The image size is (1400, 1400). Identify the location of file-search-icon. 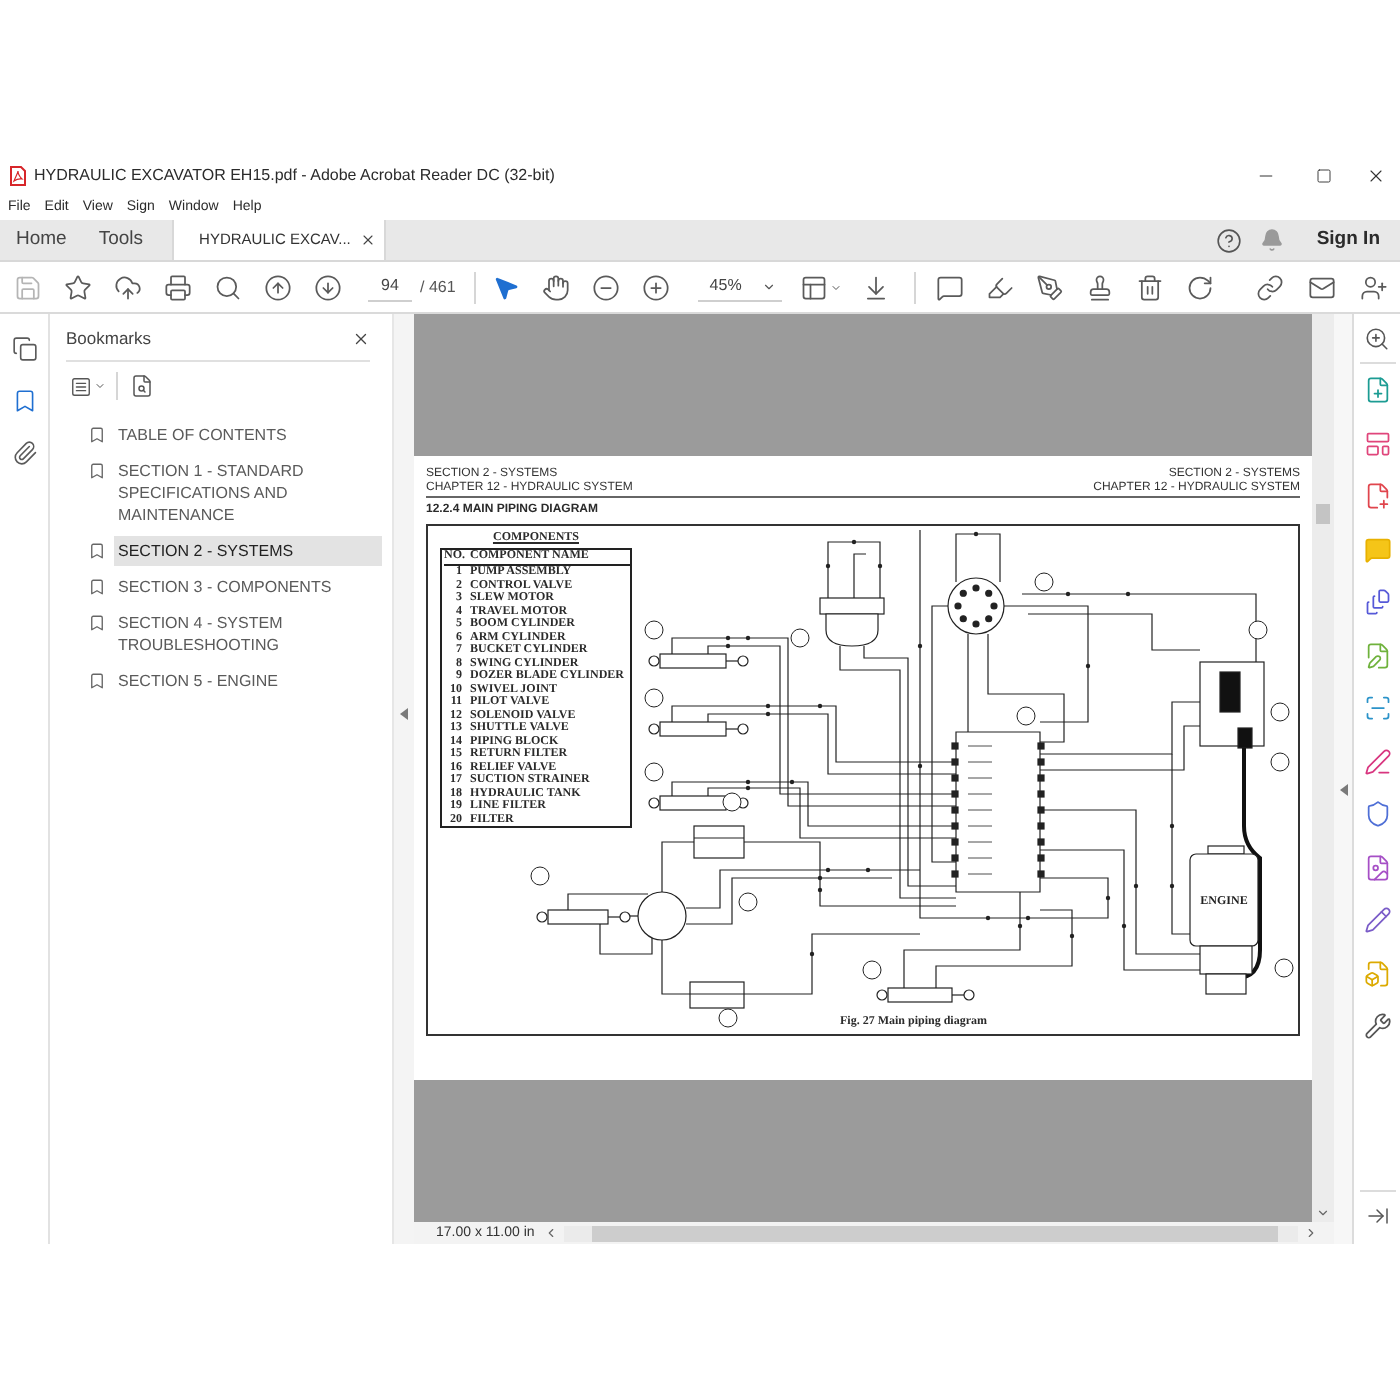
(142, 386).